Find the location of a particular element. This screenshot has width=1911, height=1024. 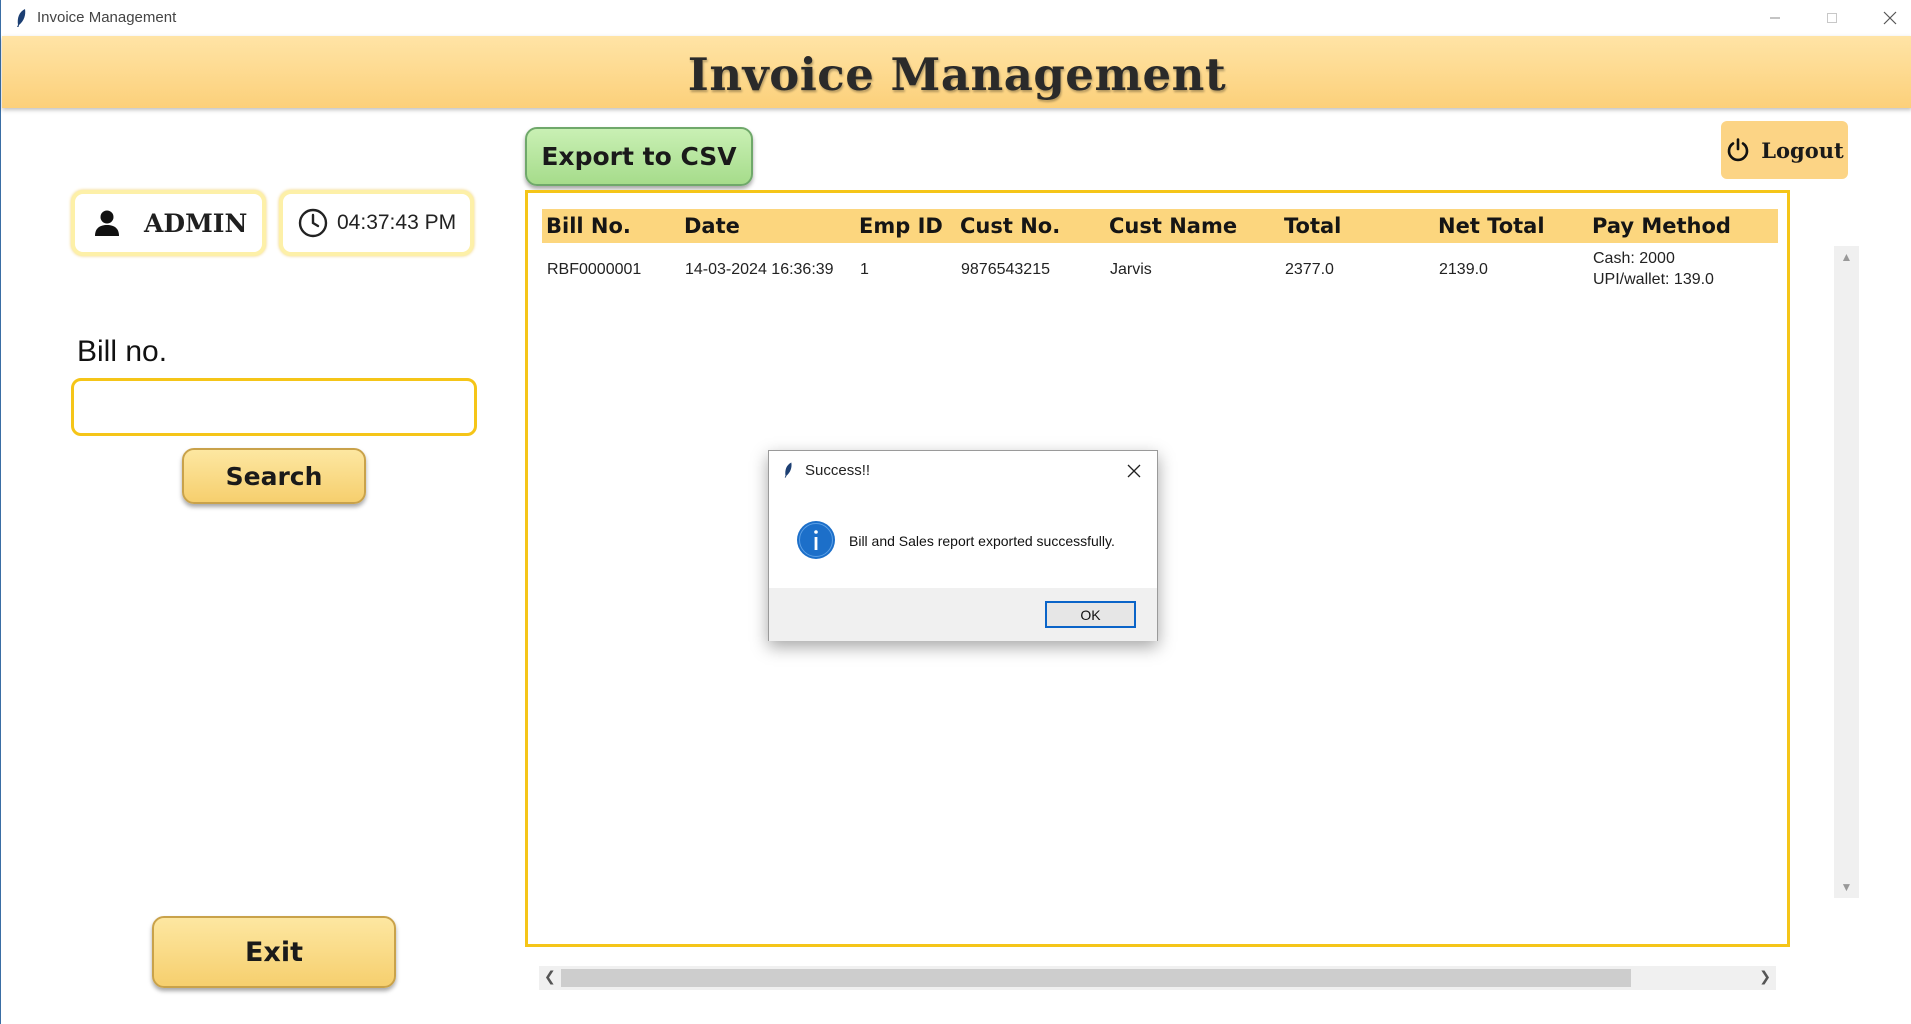

user-icon is located at coordinates (107, 223).